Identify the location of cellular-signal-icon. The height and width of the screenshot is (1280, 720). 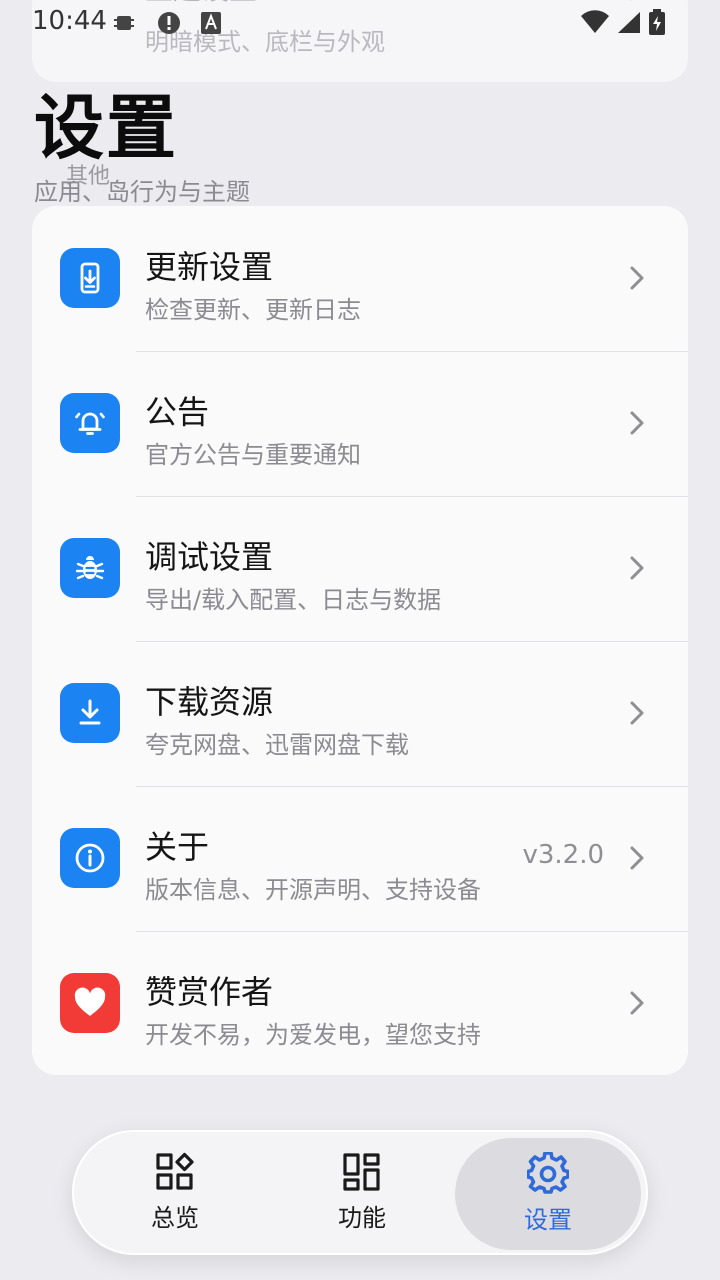
(629, 22).